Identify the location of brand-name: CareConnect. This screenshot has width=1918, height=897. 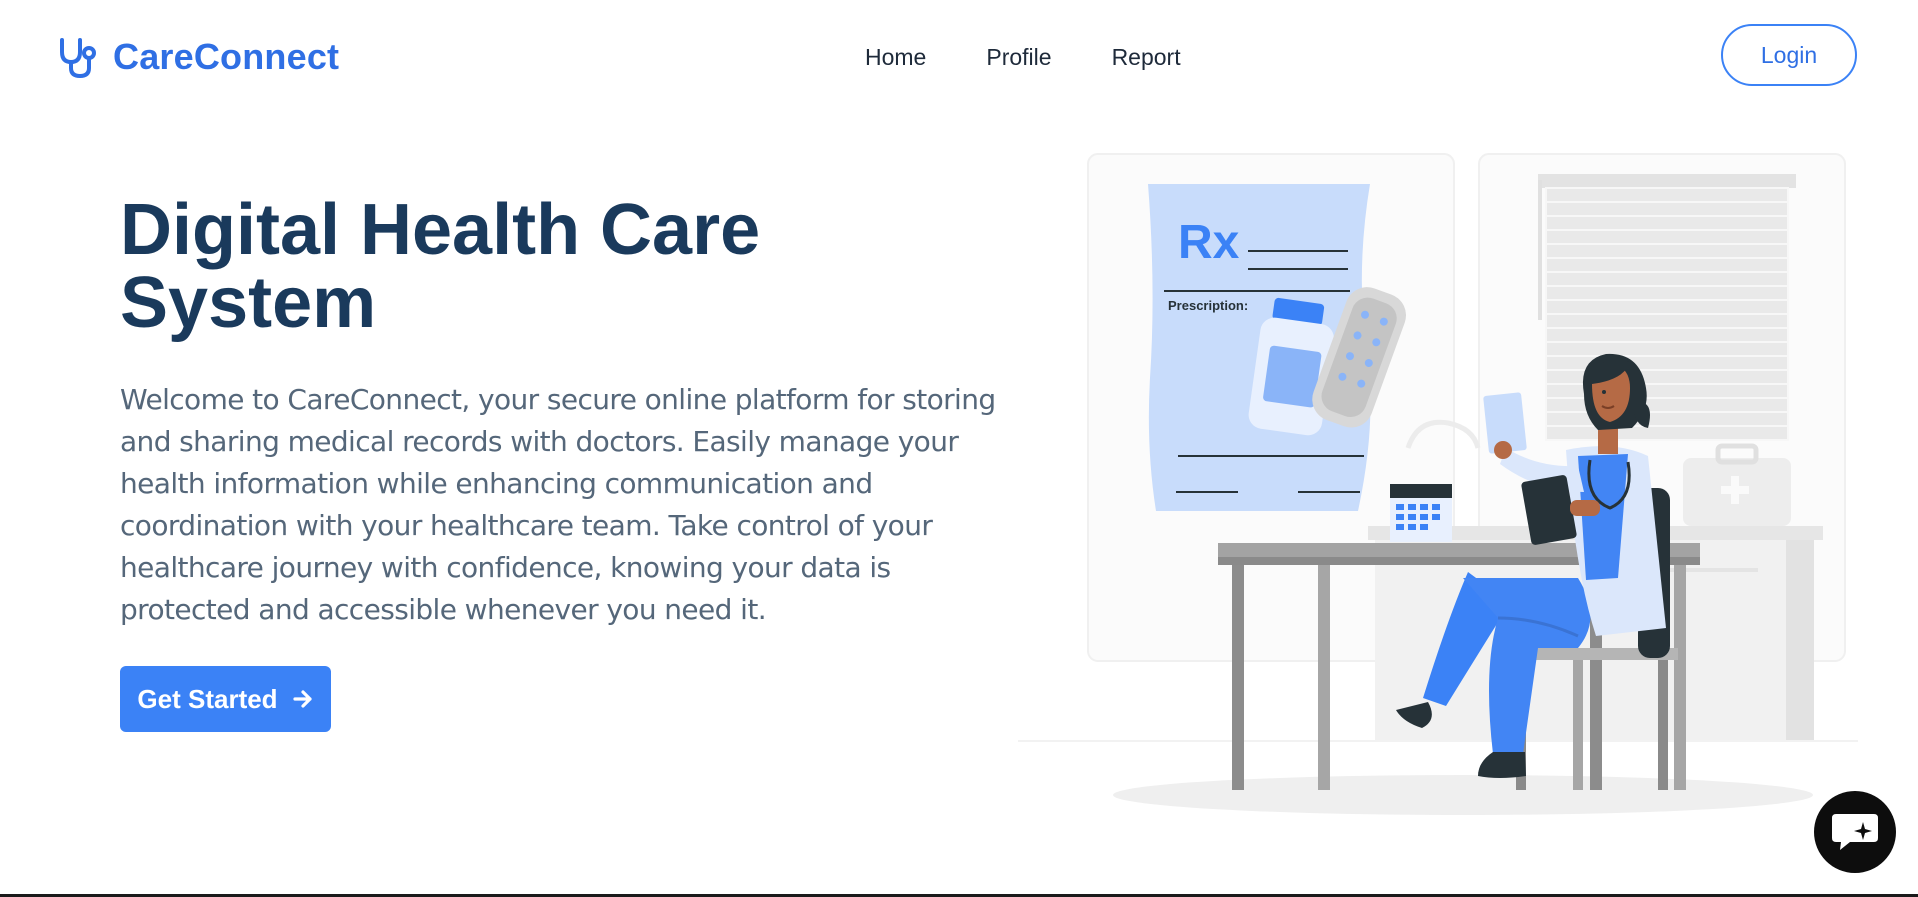
(226, 56).